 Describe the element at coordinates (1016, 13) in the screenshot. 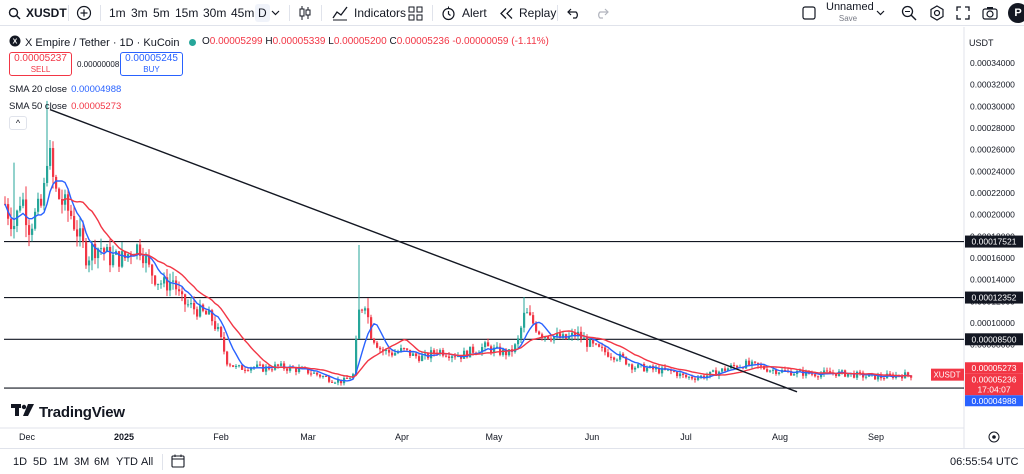

I see `profile-avatar: P` at that location.